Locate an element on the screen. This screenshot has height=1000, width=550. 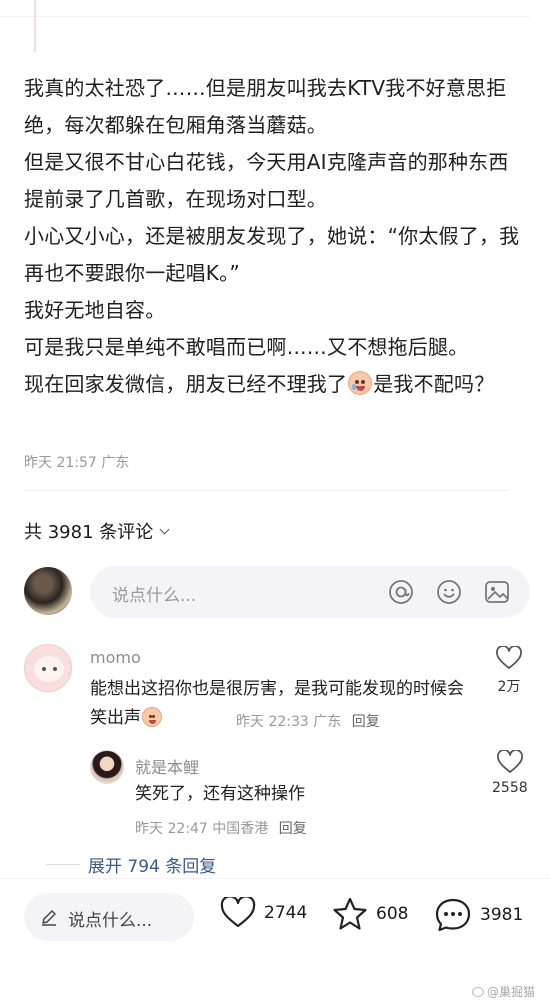
comment-count-label: 共 3981 条评论 is located at coordinates (89, 532).